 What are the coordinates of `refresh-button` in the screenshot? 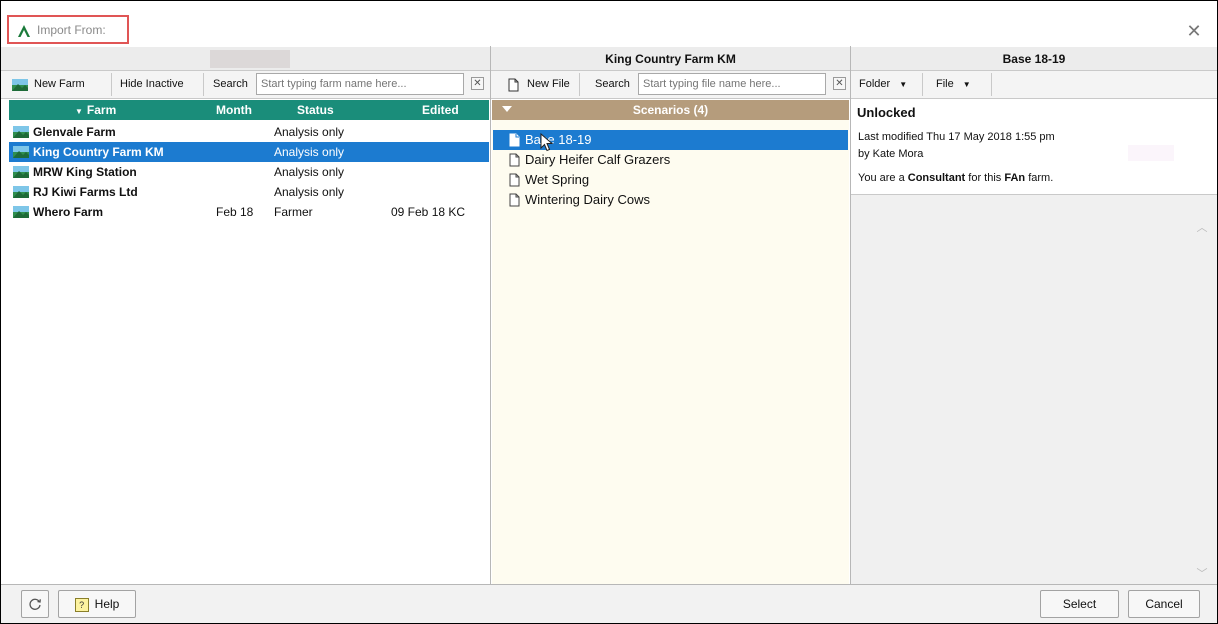 It's located at (35, 604).